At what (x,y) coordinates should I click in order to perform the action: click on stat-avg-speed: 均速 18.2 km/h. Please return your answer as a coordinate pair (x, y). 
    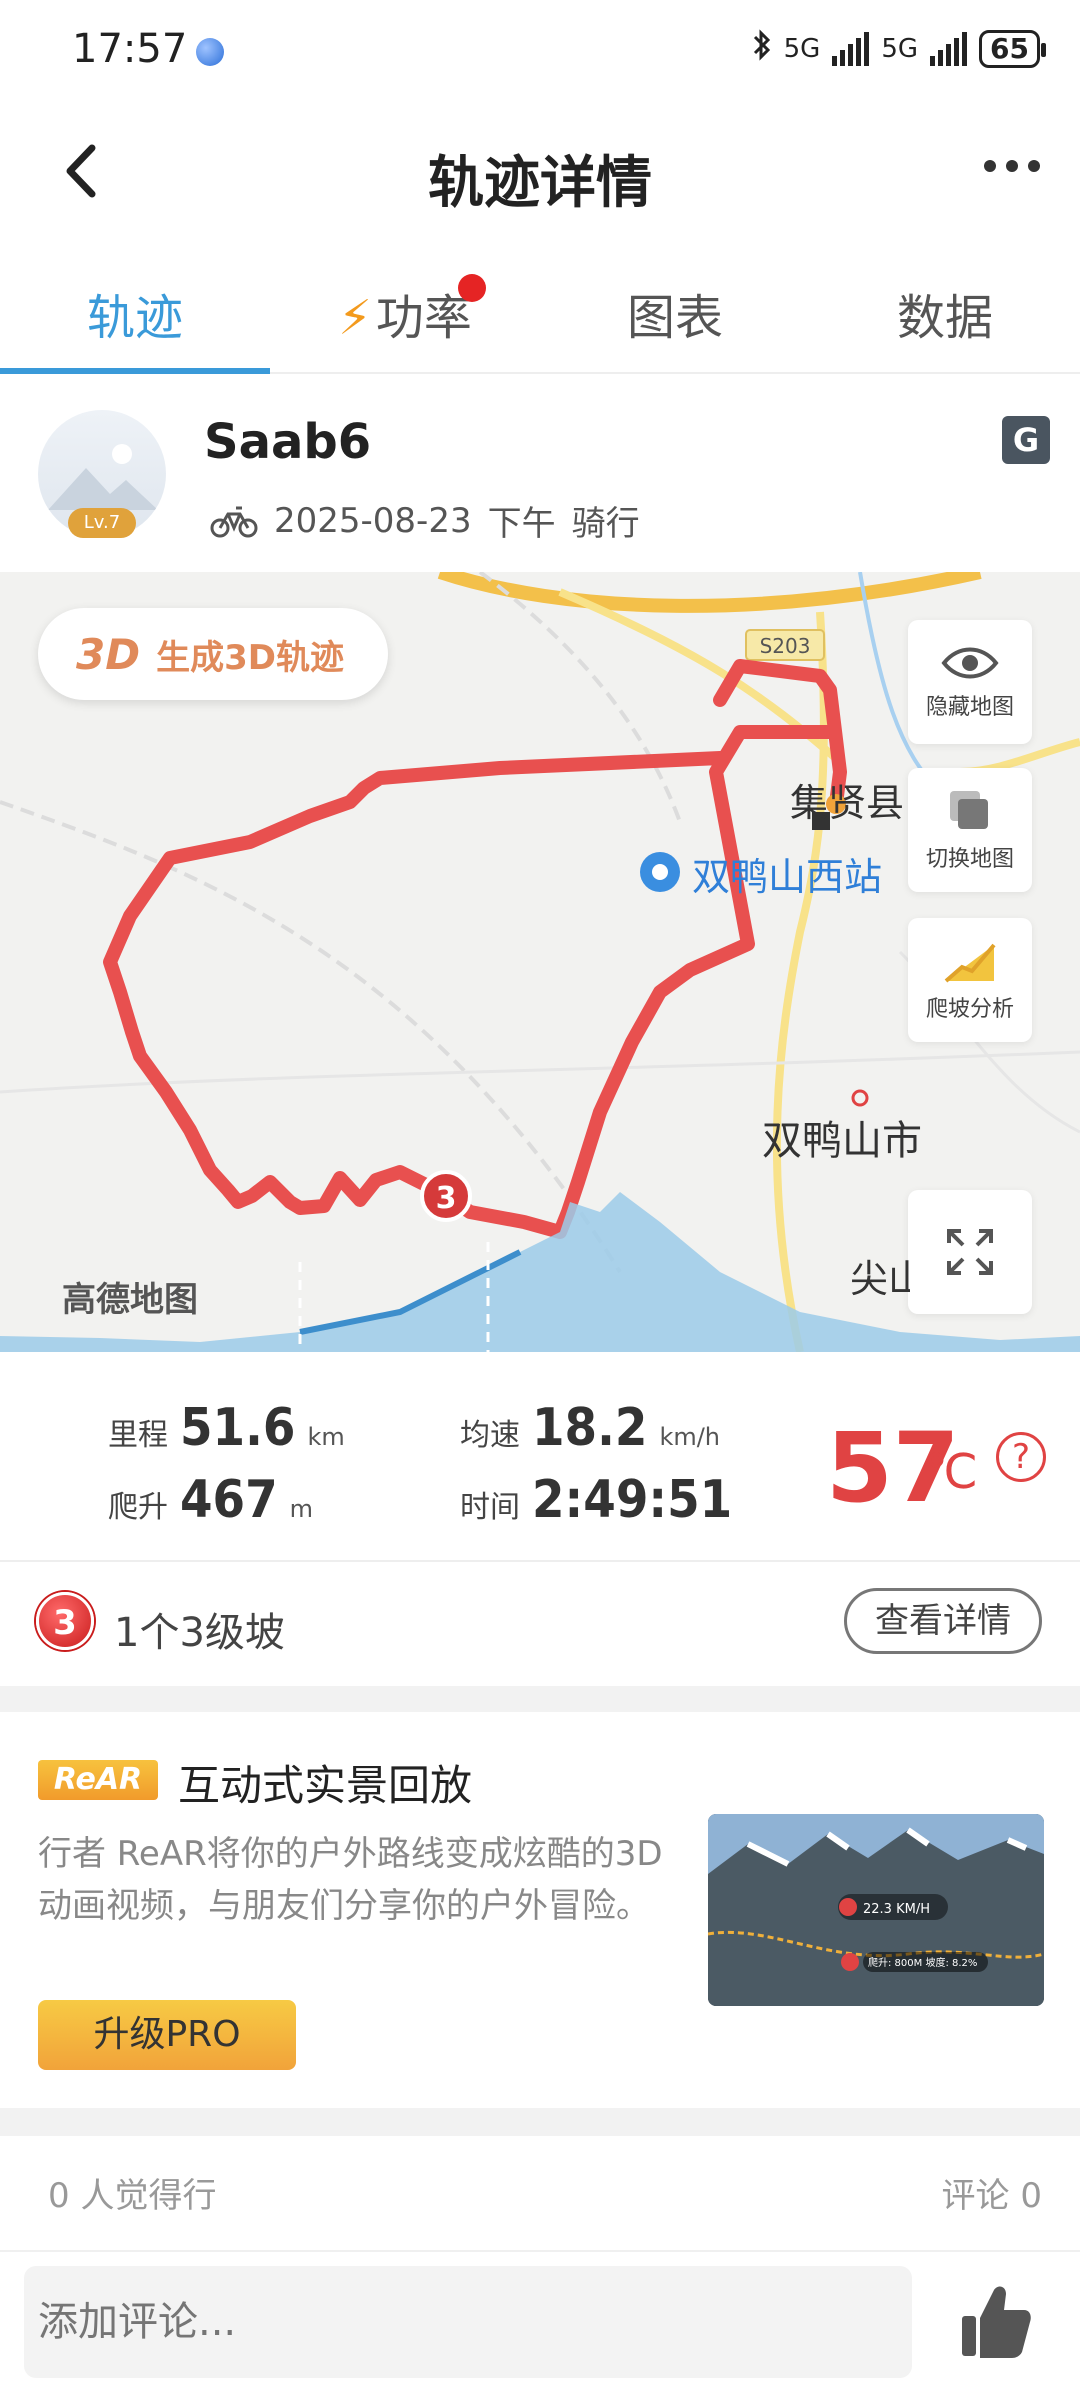
    Looking at the image, I should click on (590, 1428).